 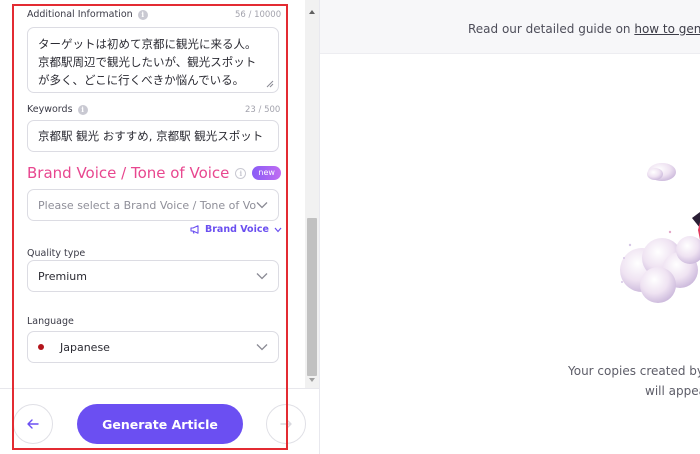 I want to click on resize-handle-icon, so click(x=270, y=84).